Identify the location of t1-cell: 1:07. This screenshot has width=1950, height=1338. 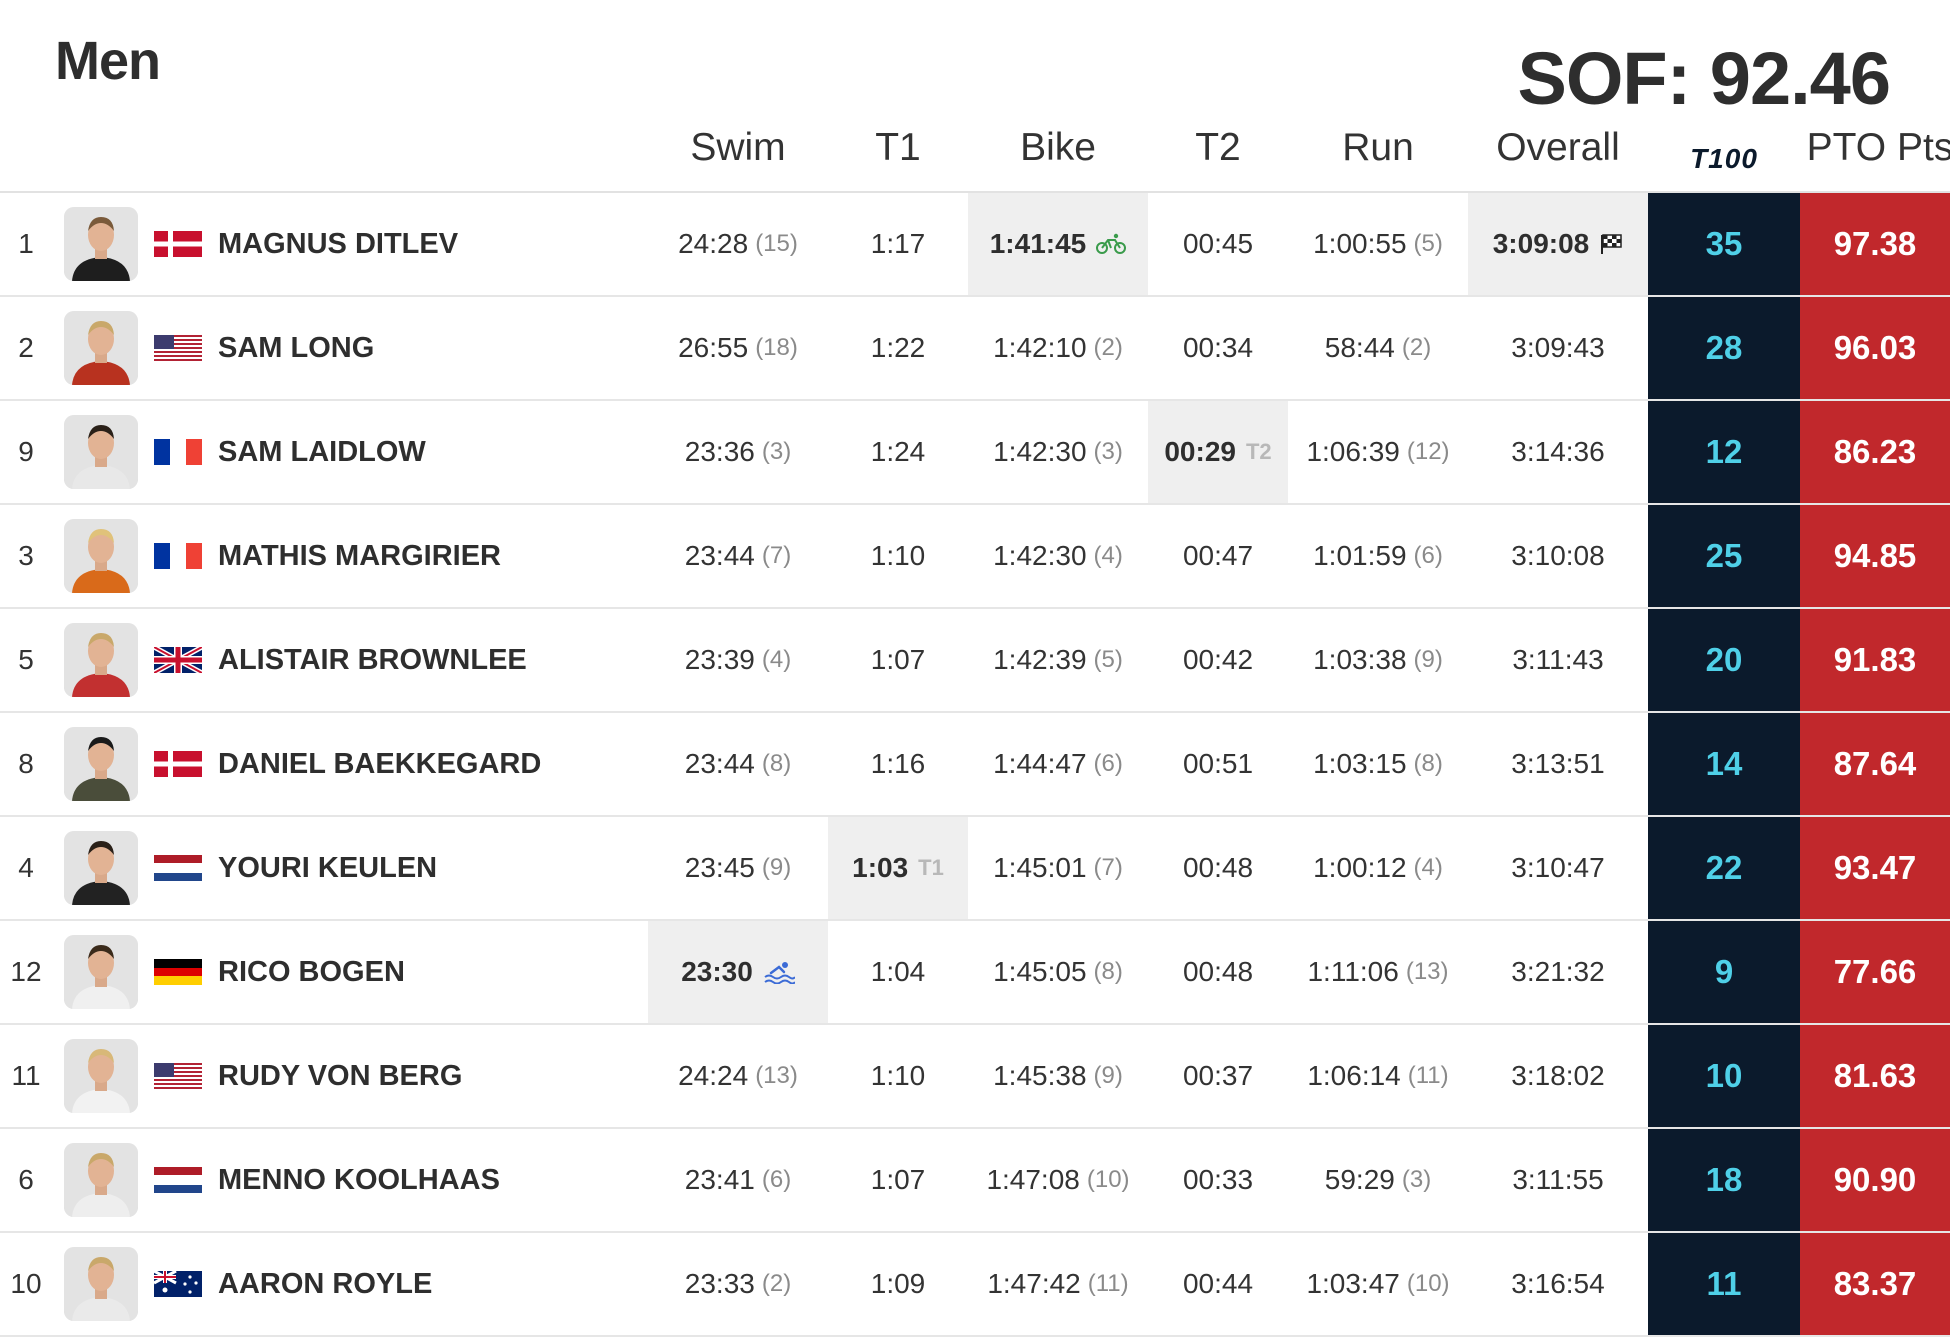
(898, 1180).